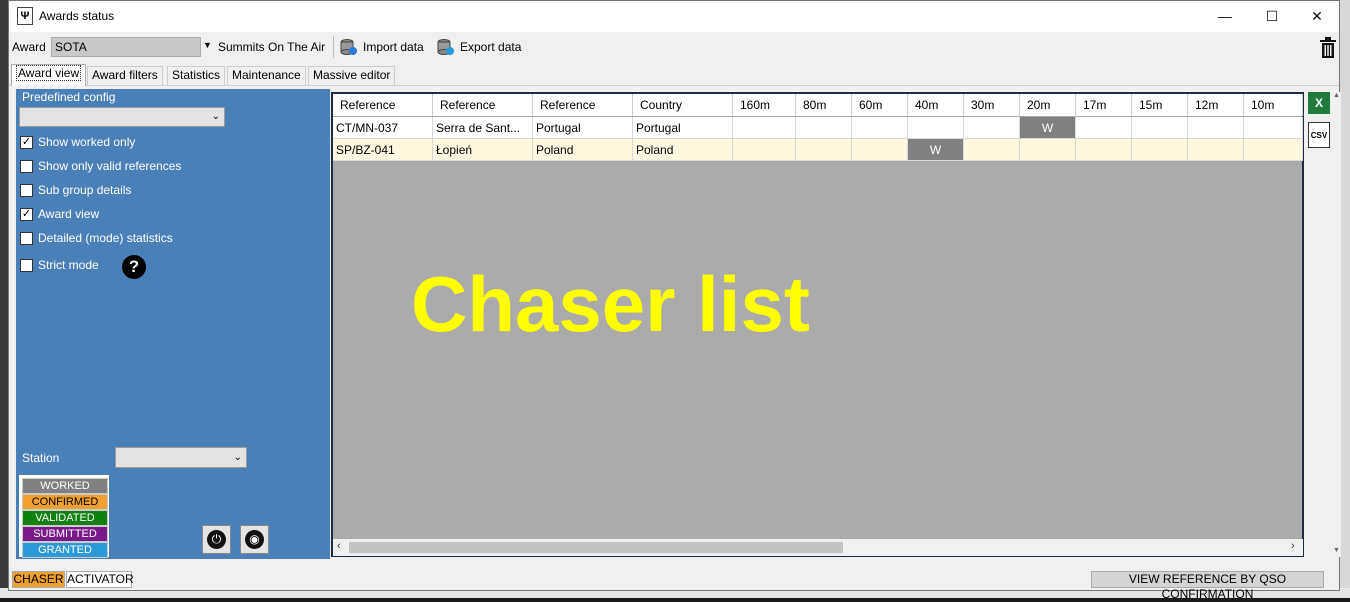 This screenshot has height=602, width=1350. What do you see at coordinates (1293, 546) in the screenshot?
I see `chevron-right-icon: ›` at bounding box center [1293, 546].